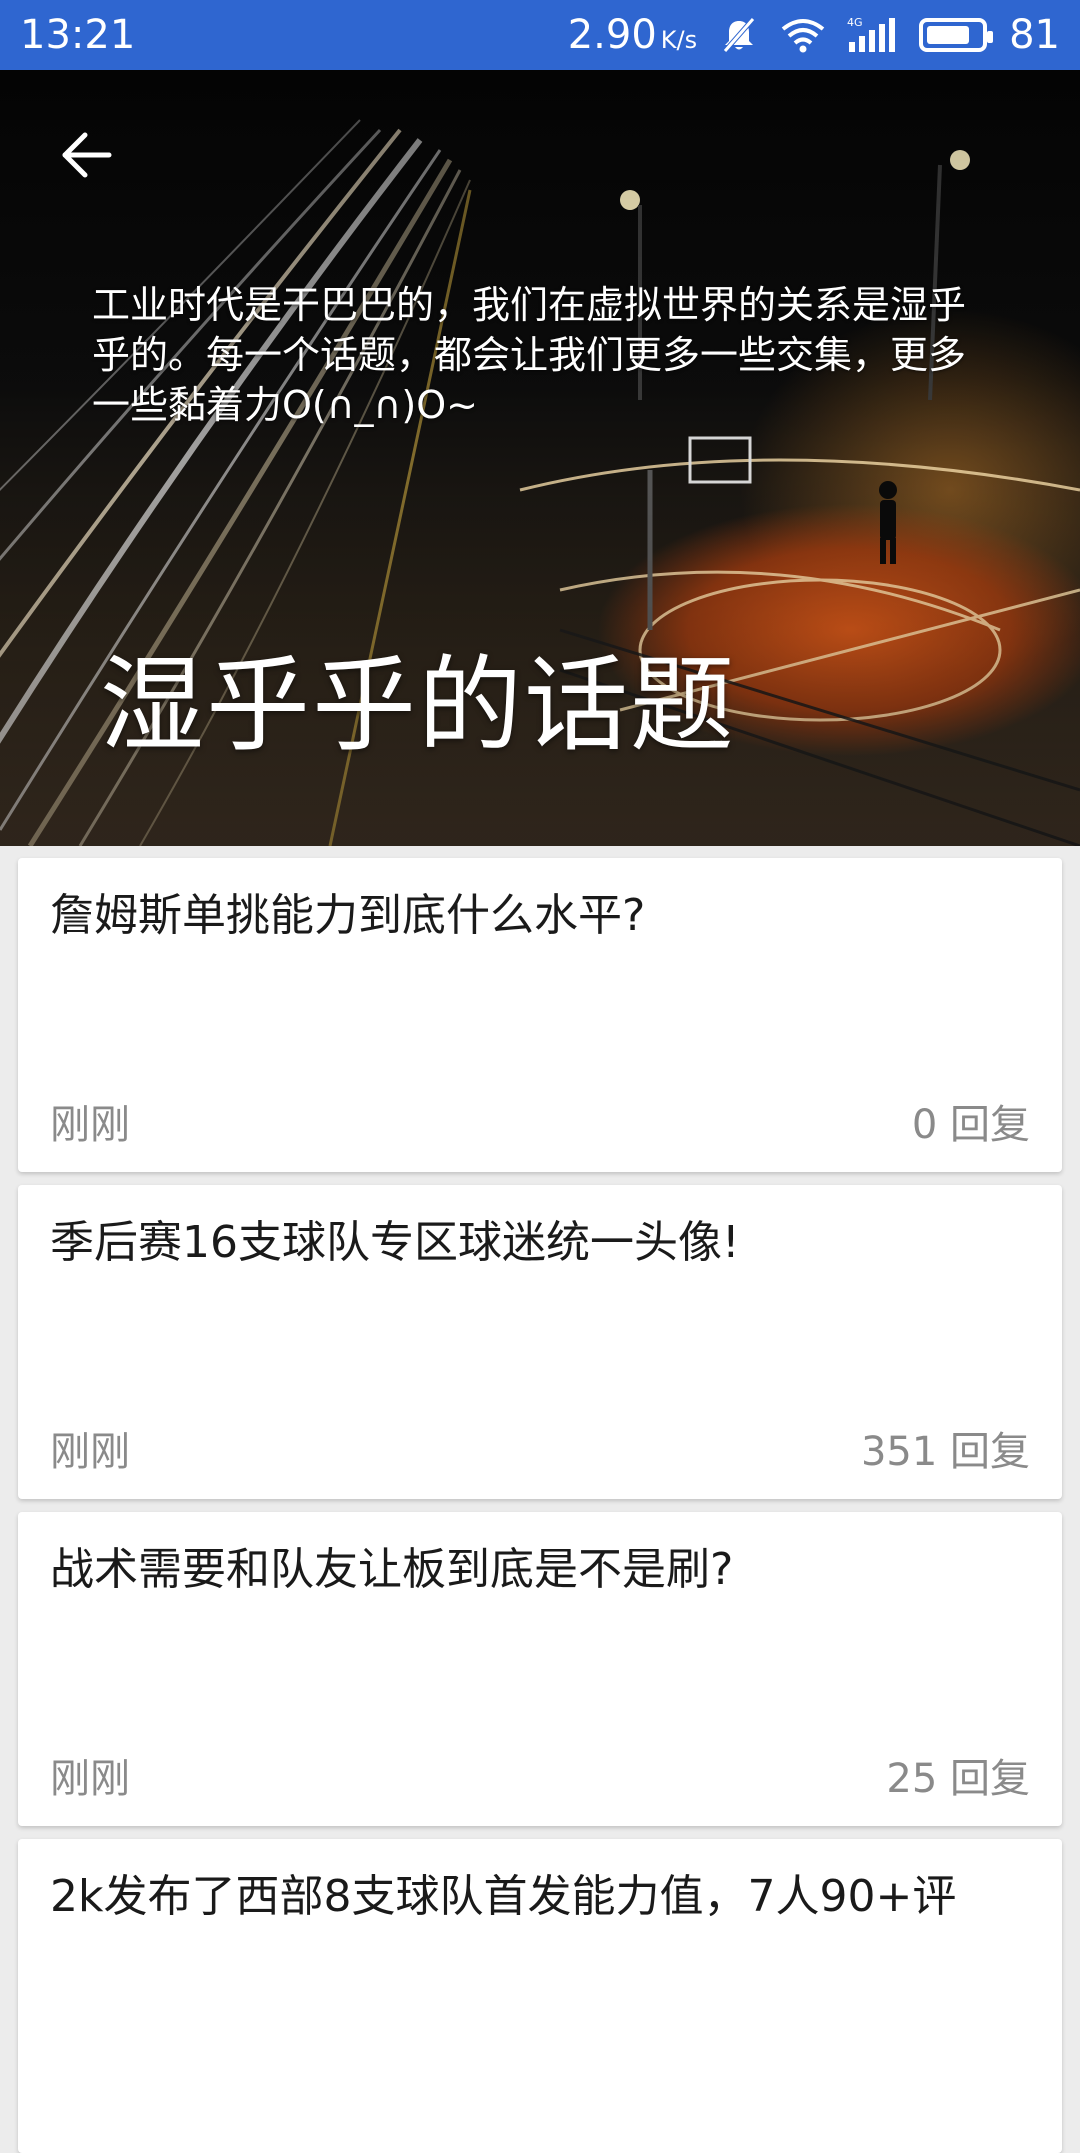  What do you see at coordinates (855, 22) in the screenshot?
I see `svg-text: 4G` at bounding box center [855, 22].